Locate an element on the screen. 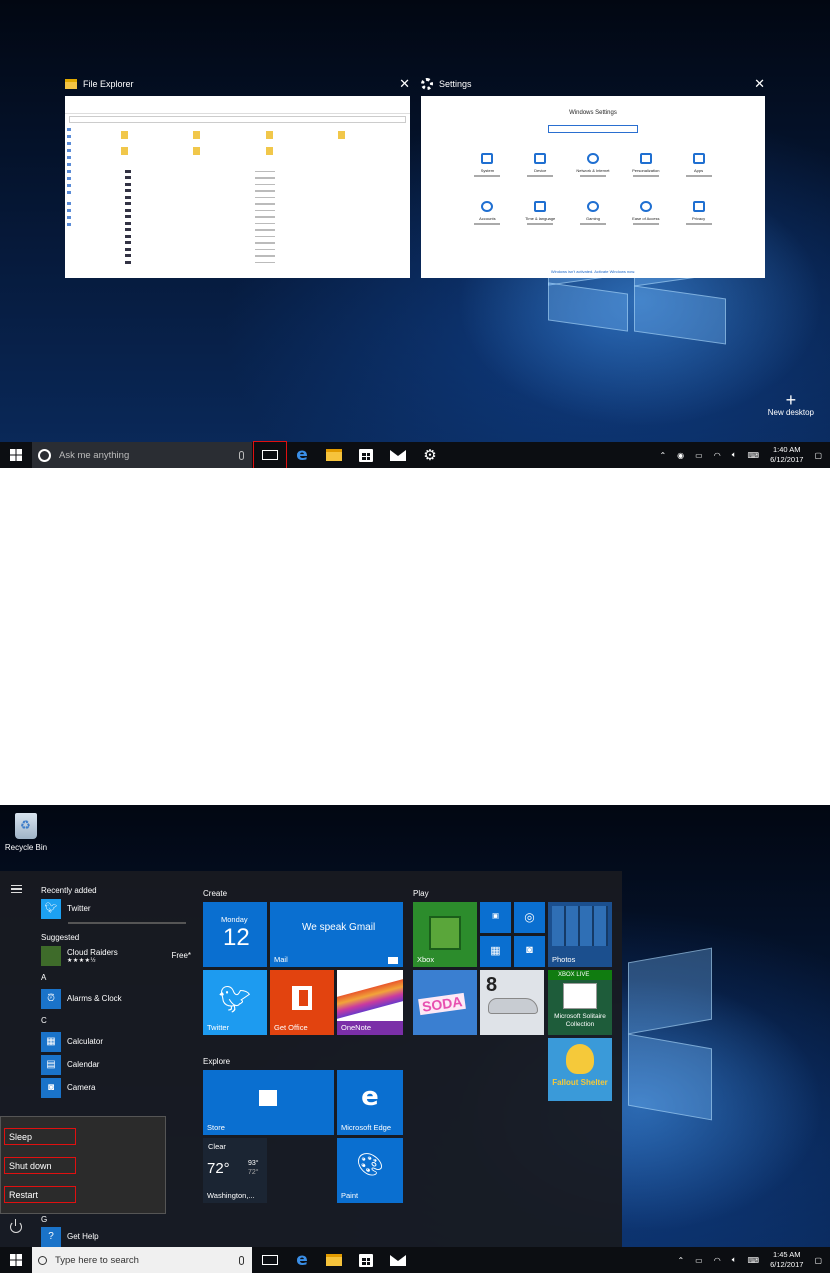 The height and width of the screenshot is (1273, 830). settings-item-label: Device is located at coordinates (540, 170).